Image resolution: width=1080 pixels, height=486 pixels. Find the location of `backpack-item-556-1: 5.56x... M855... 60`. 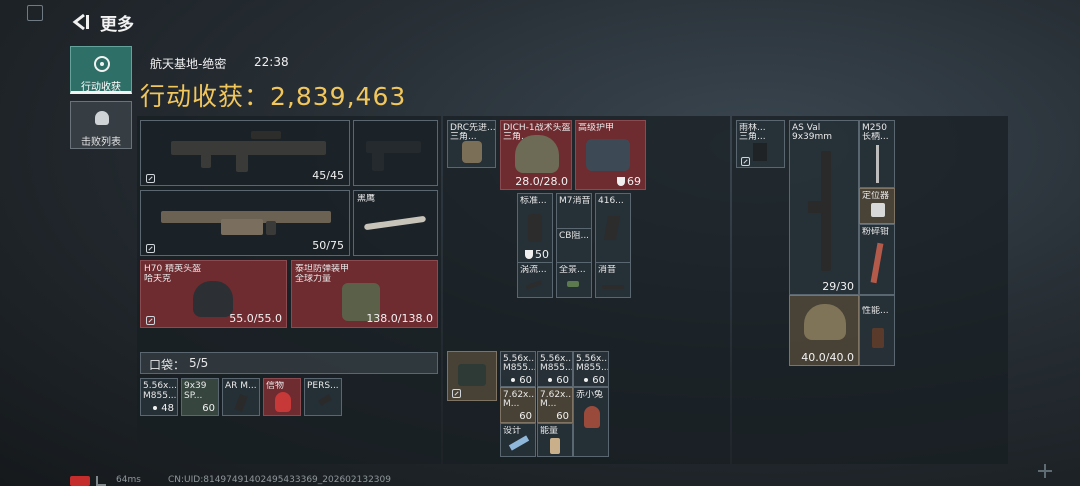

backpack-item-556-1: 5.56x... M855... 60 is located at coordinates (518, 369).